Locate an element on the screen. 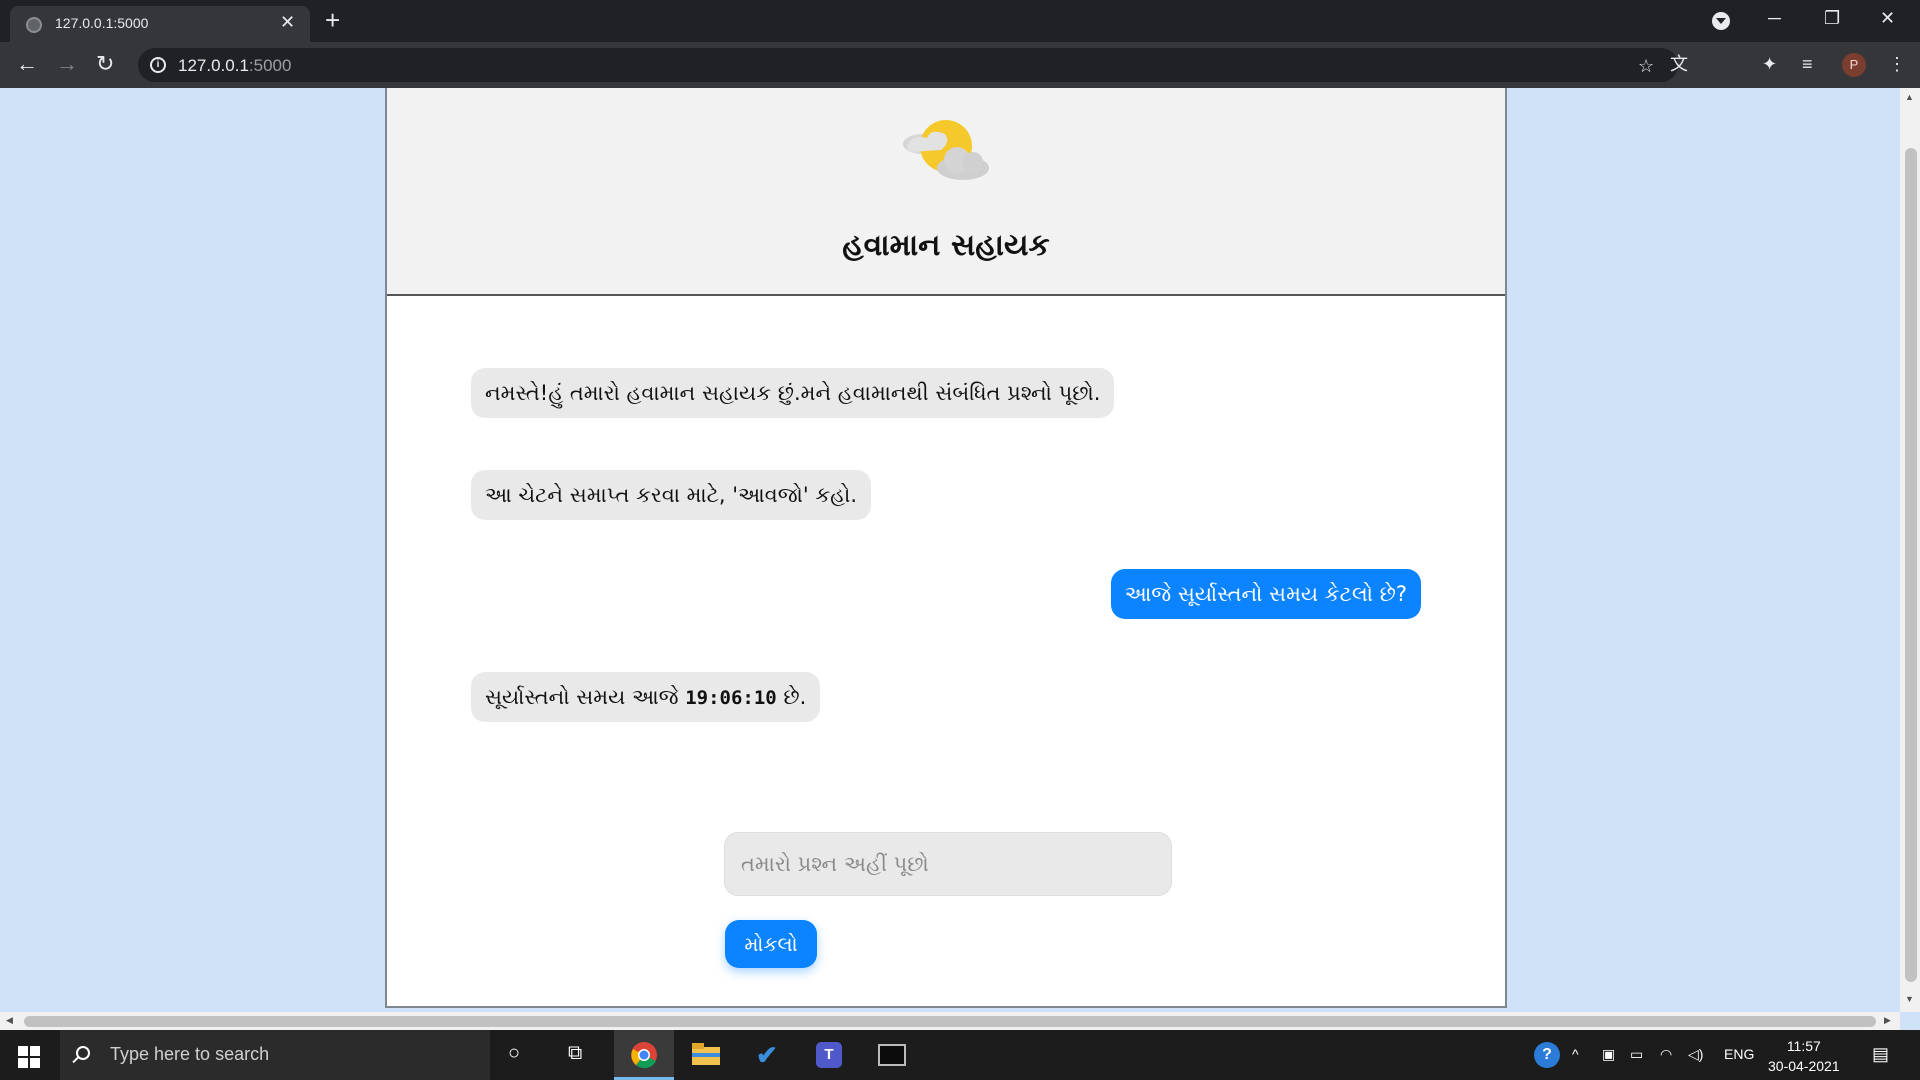 The height and width of the screenshot is (1080, 1920). search-icon is located at coordinates (83, 1053).